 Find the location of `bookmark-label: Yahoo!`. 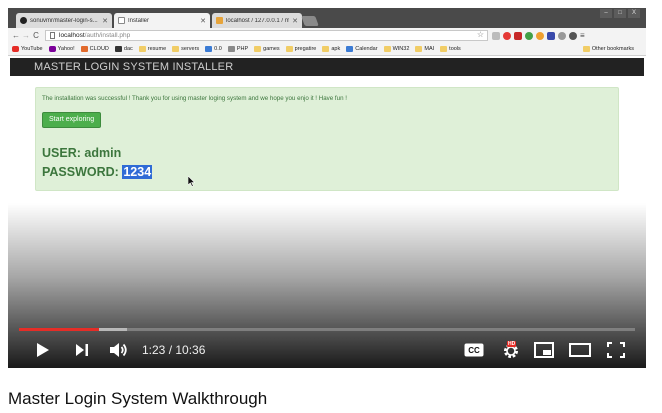

bookmark-label: Yahoo! is located at coordinates (66, 49).